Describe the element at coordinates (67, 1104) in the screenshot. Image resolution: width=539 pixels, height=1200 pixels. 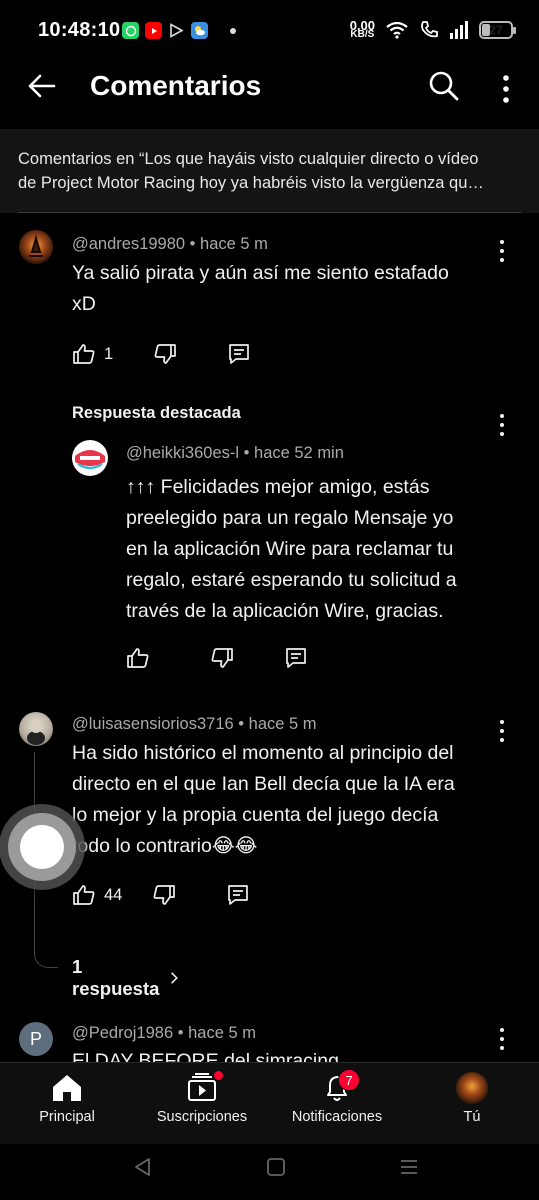
I see `nav-home: Principal` at that location.